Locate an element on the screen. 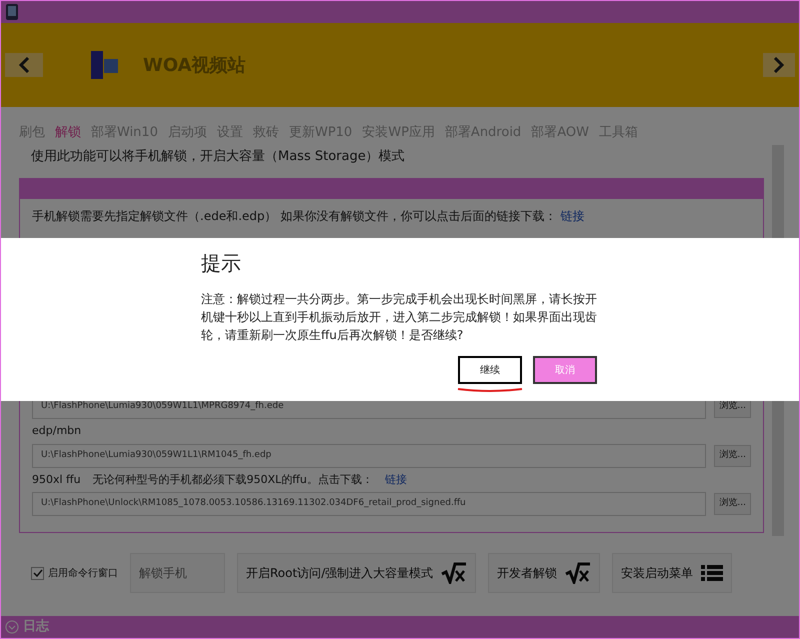  tab: 解锁 is located at coordinates (68, 132).